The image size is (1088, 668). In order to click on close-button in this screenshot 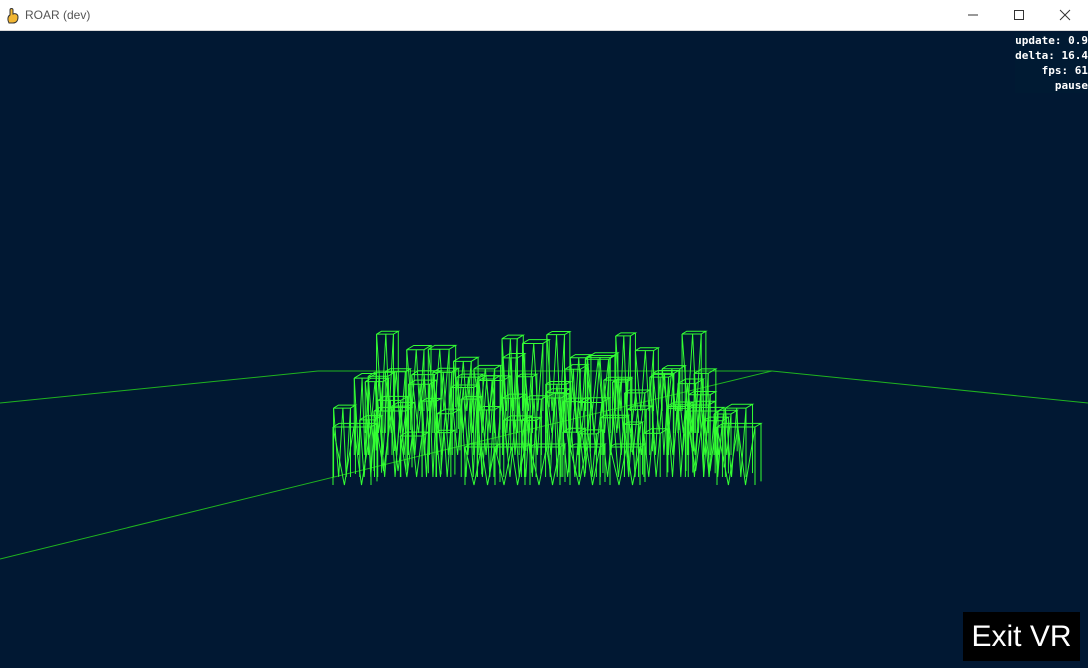, I will do `click(1065, 15)`.